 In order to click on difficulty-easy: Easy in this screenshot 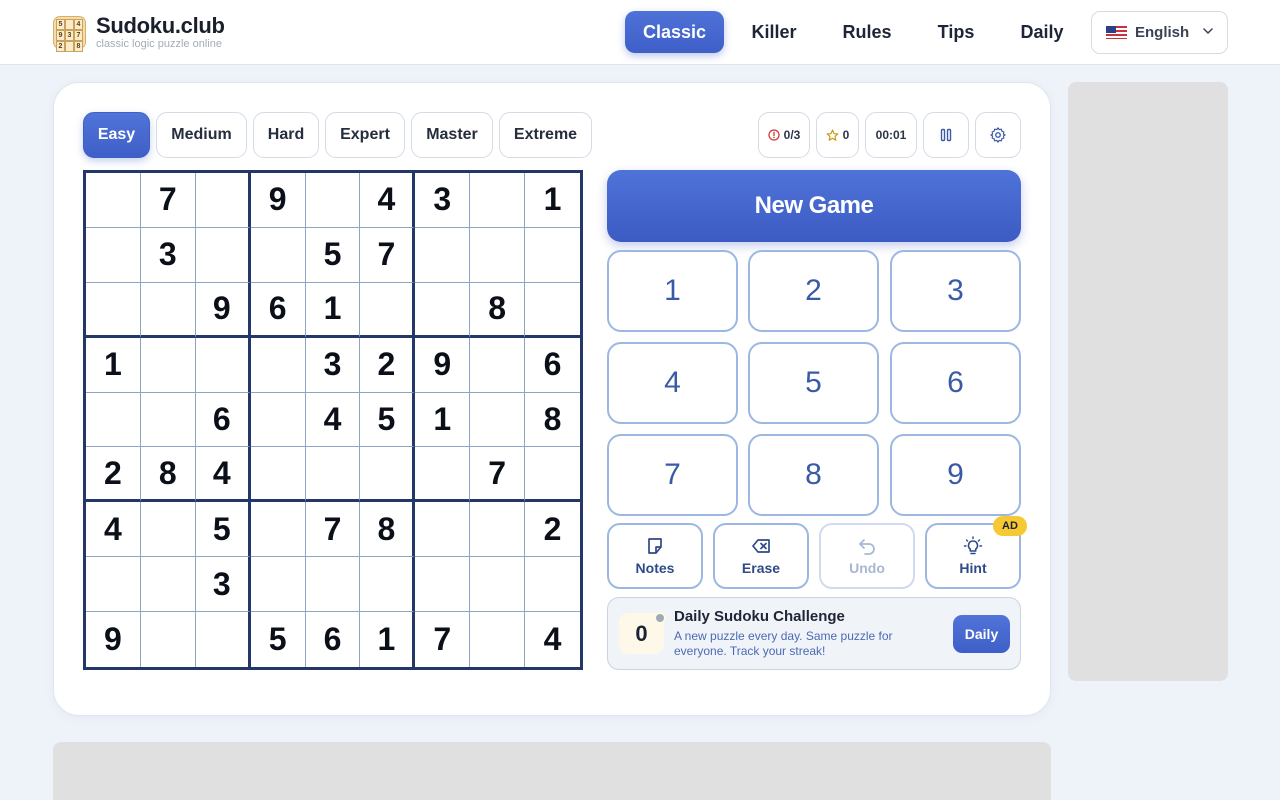, I will do `click(116, 135)`.